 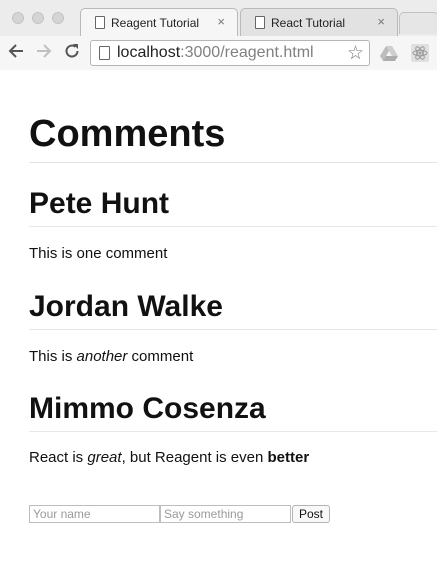 I want to click on comment-text-part: This is, so click(x=53, y=356).